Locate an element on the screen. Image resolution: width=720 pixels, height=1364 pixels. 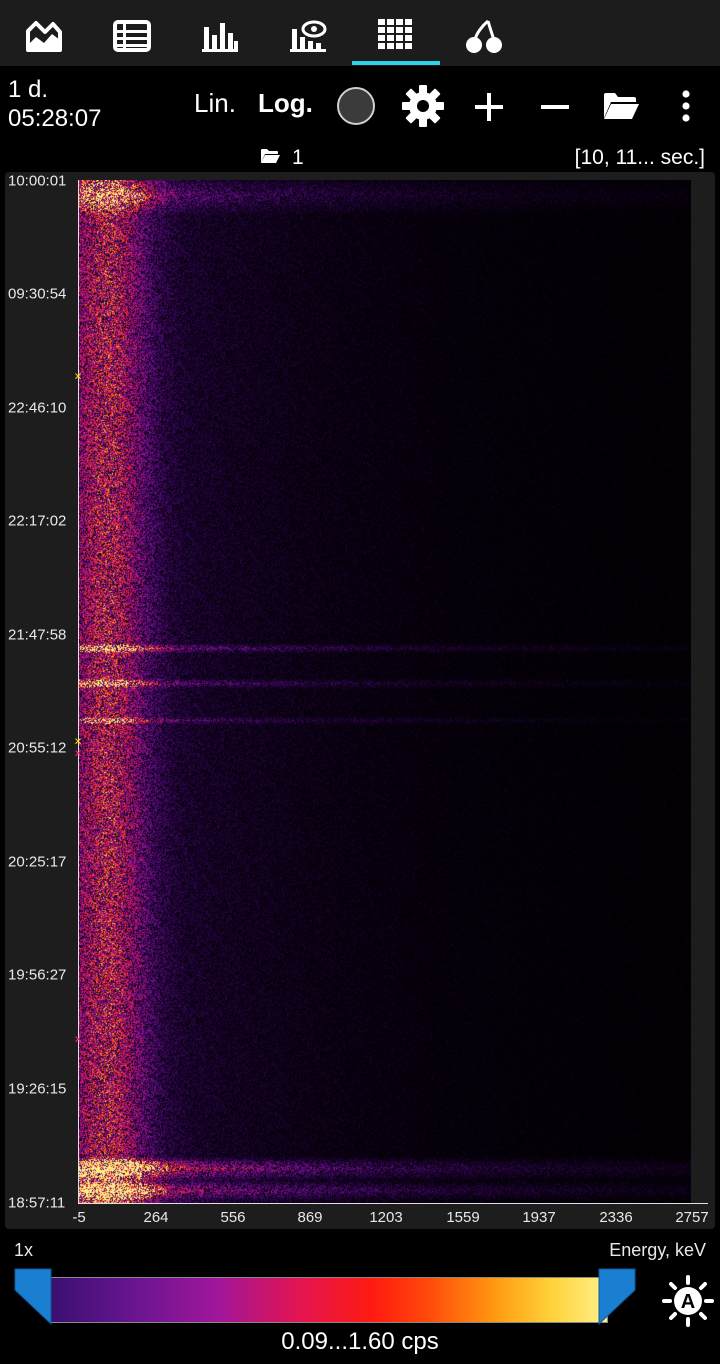
elapsed-days: 1 d. is located at coordinates (28, 89).